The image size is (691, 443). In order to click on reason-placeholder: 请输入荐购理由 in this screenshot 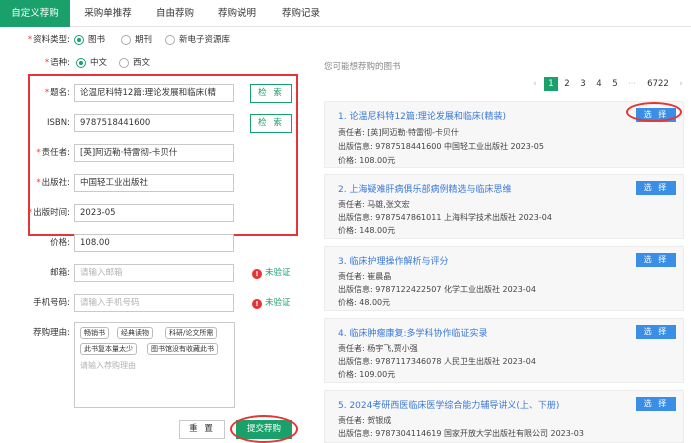, I will do `click(108, 365)`.